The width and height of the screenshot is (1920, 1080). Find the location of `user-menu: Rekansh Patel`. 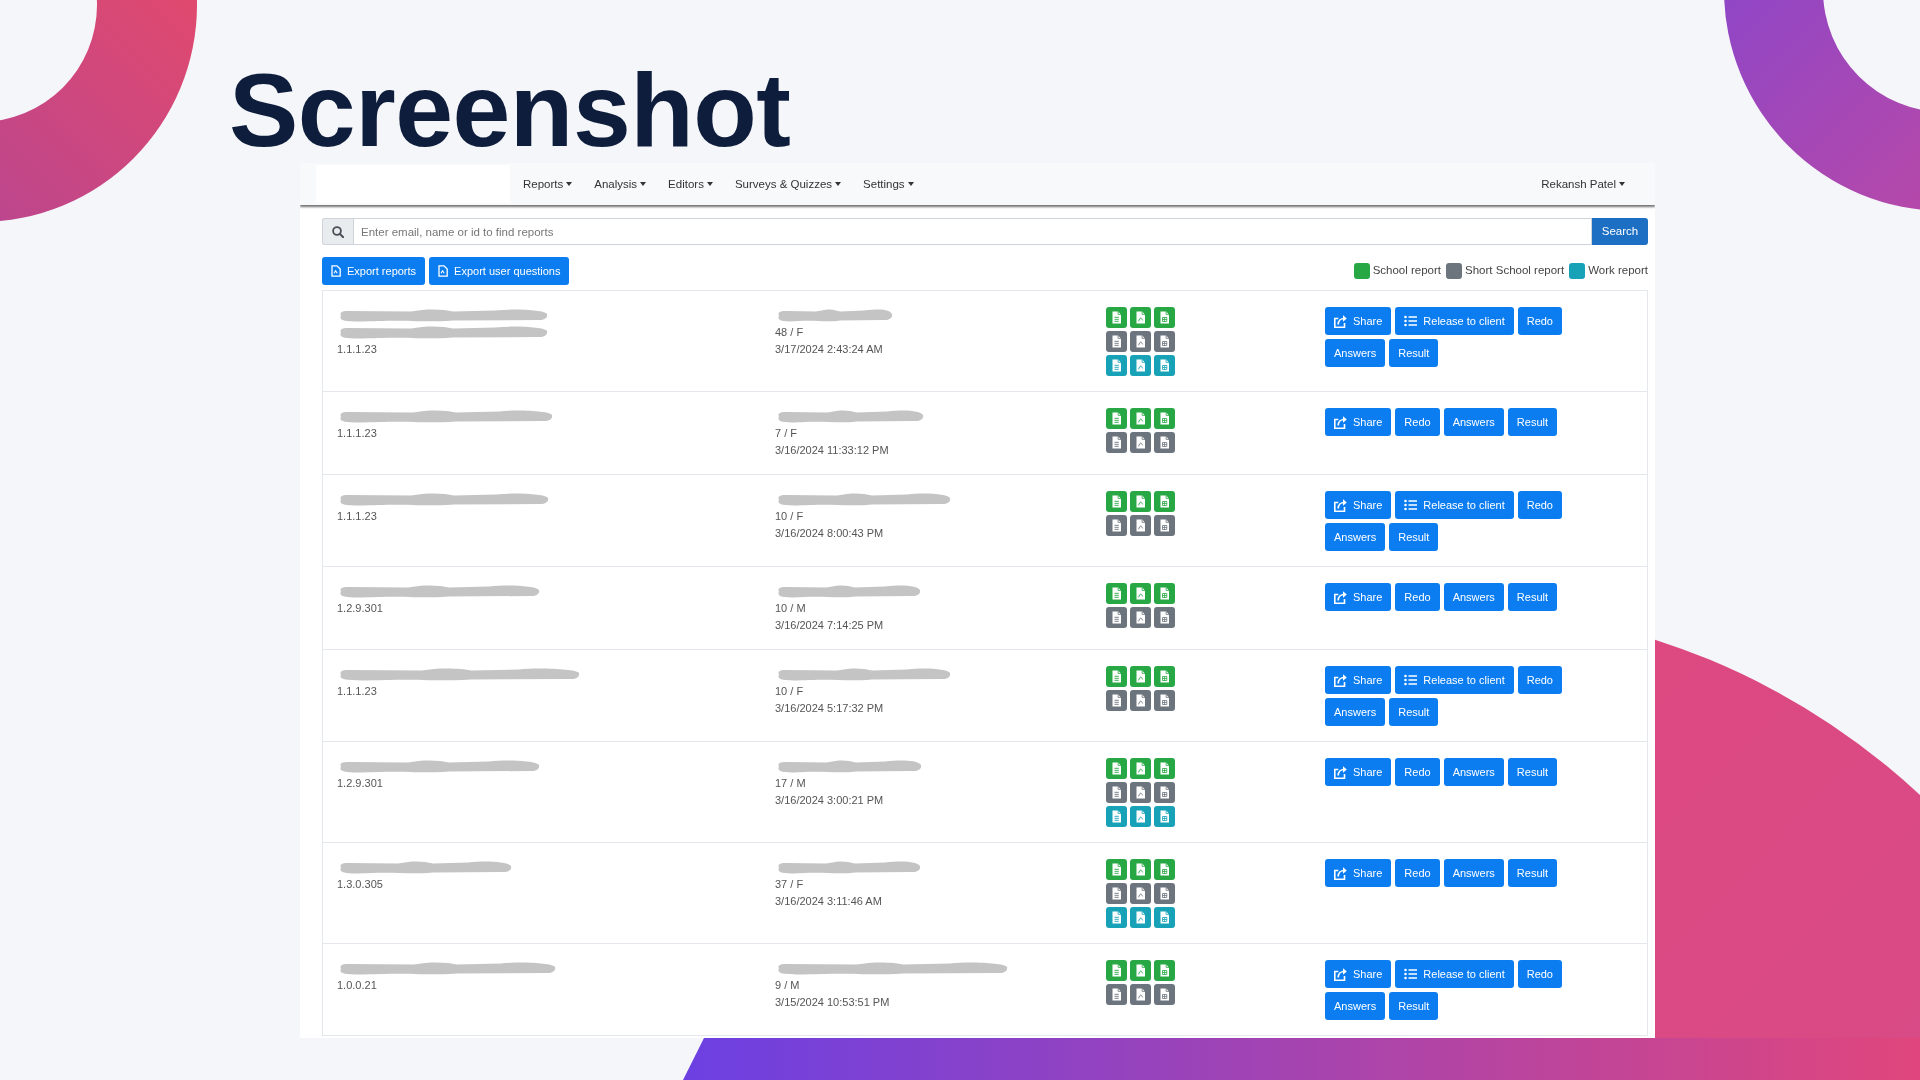

user-menu: Rekansh Patel is located at coordinates (1583, 184).